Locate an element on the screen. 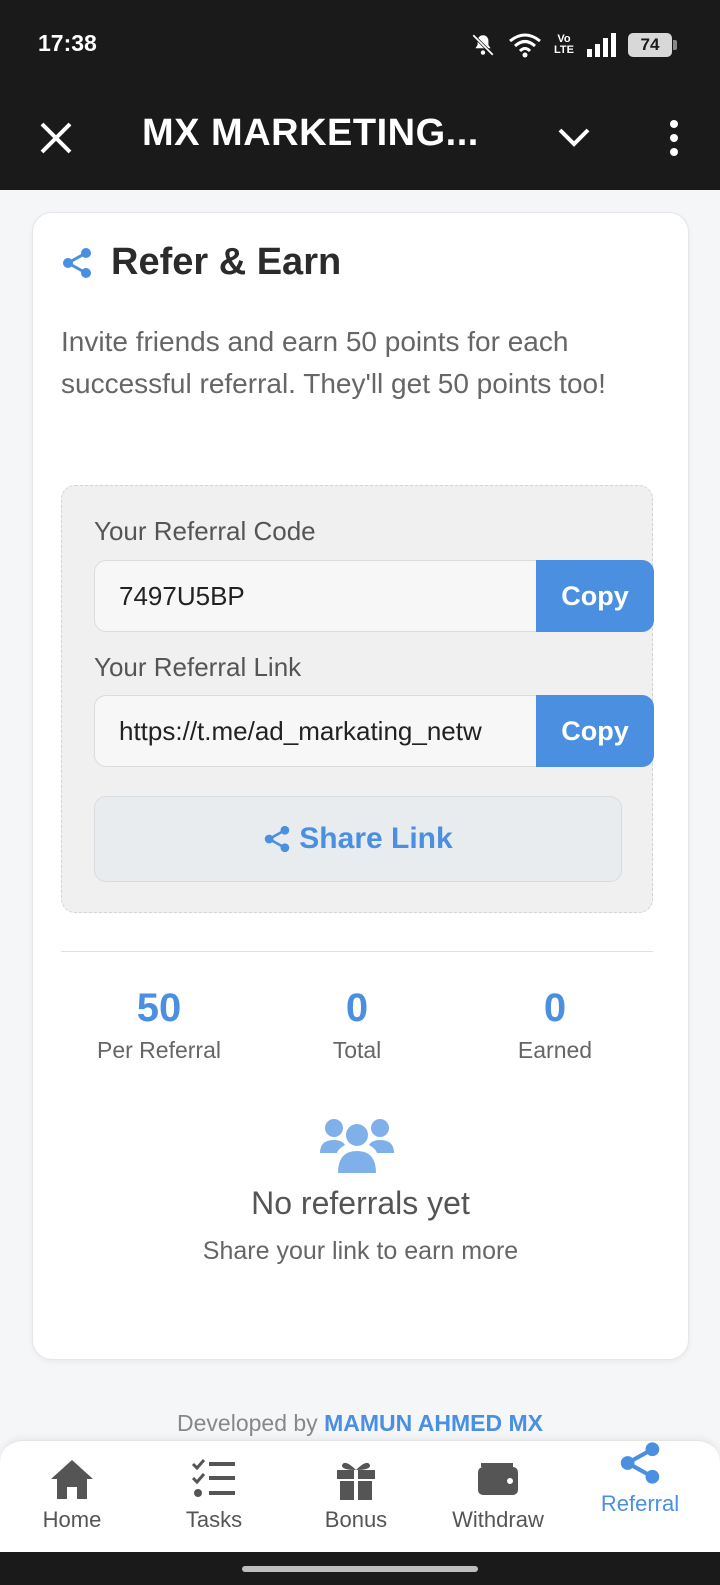 The width and height of the screenshot is (720, 1585). status-bar: 17:38 Vo LTE 74 is located at coordinates (360, 46).